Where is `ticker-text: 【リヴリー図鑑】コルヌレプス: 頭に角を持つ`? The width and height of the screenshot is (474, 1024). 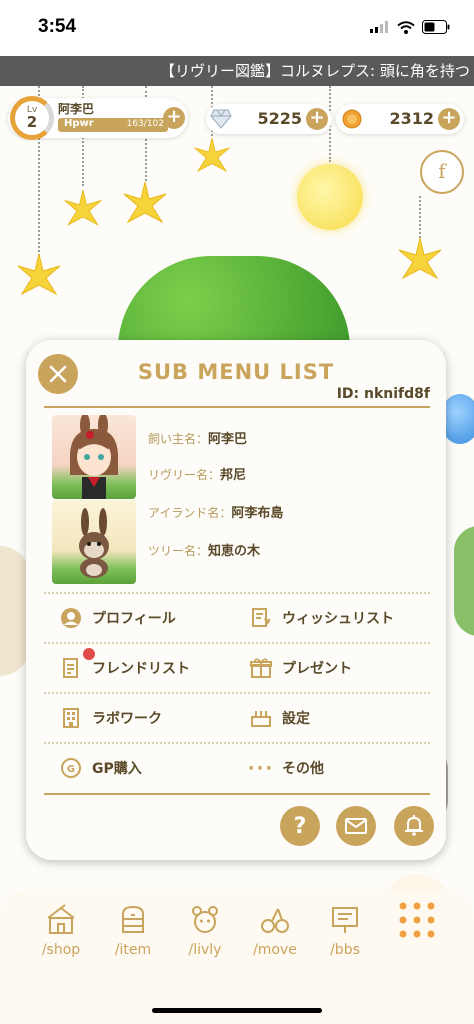
ticker-text: 【リヴリー図鑑】コルヌレプス: 頭に角を持つ is located at coordinates (315, 71).